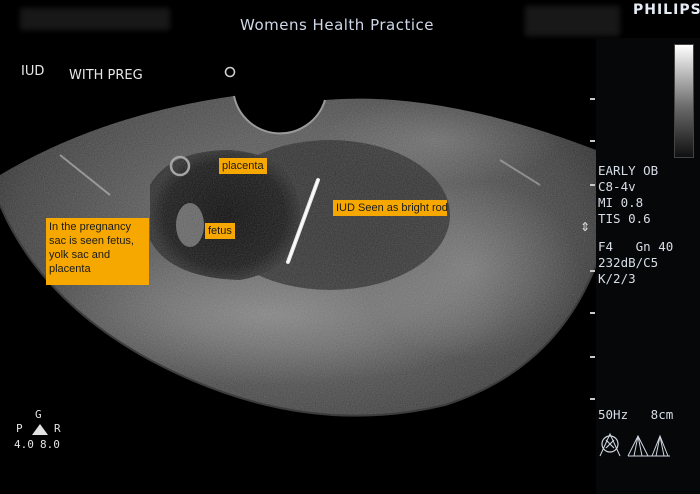 The image size is (700, 494). I want to click on orientation-marker: G P R 4.0 8.0, so click(49, 433).